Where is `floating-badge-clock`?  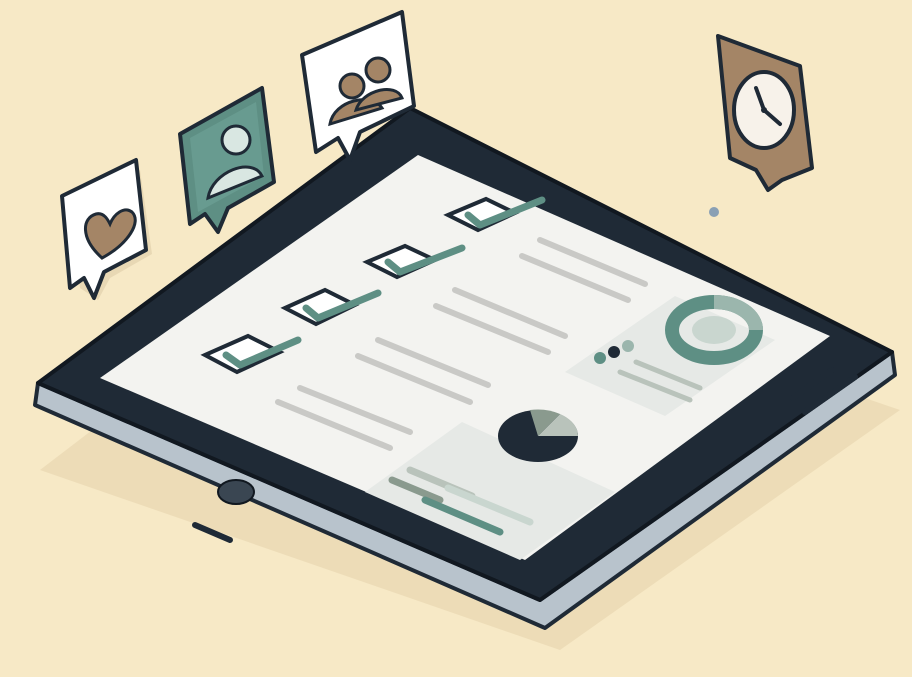 floating-badge-clock is located at coordinates (765, 113).